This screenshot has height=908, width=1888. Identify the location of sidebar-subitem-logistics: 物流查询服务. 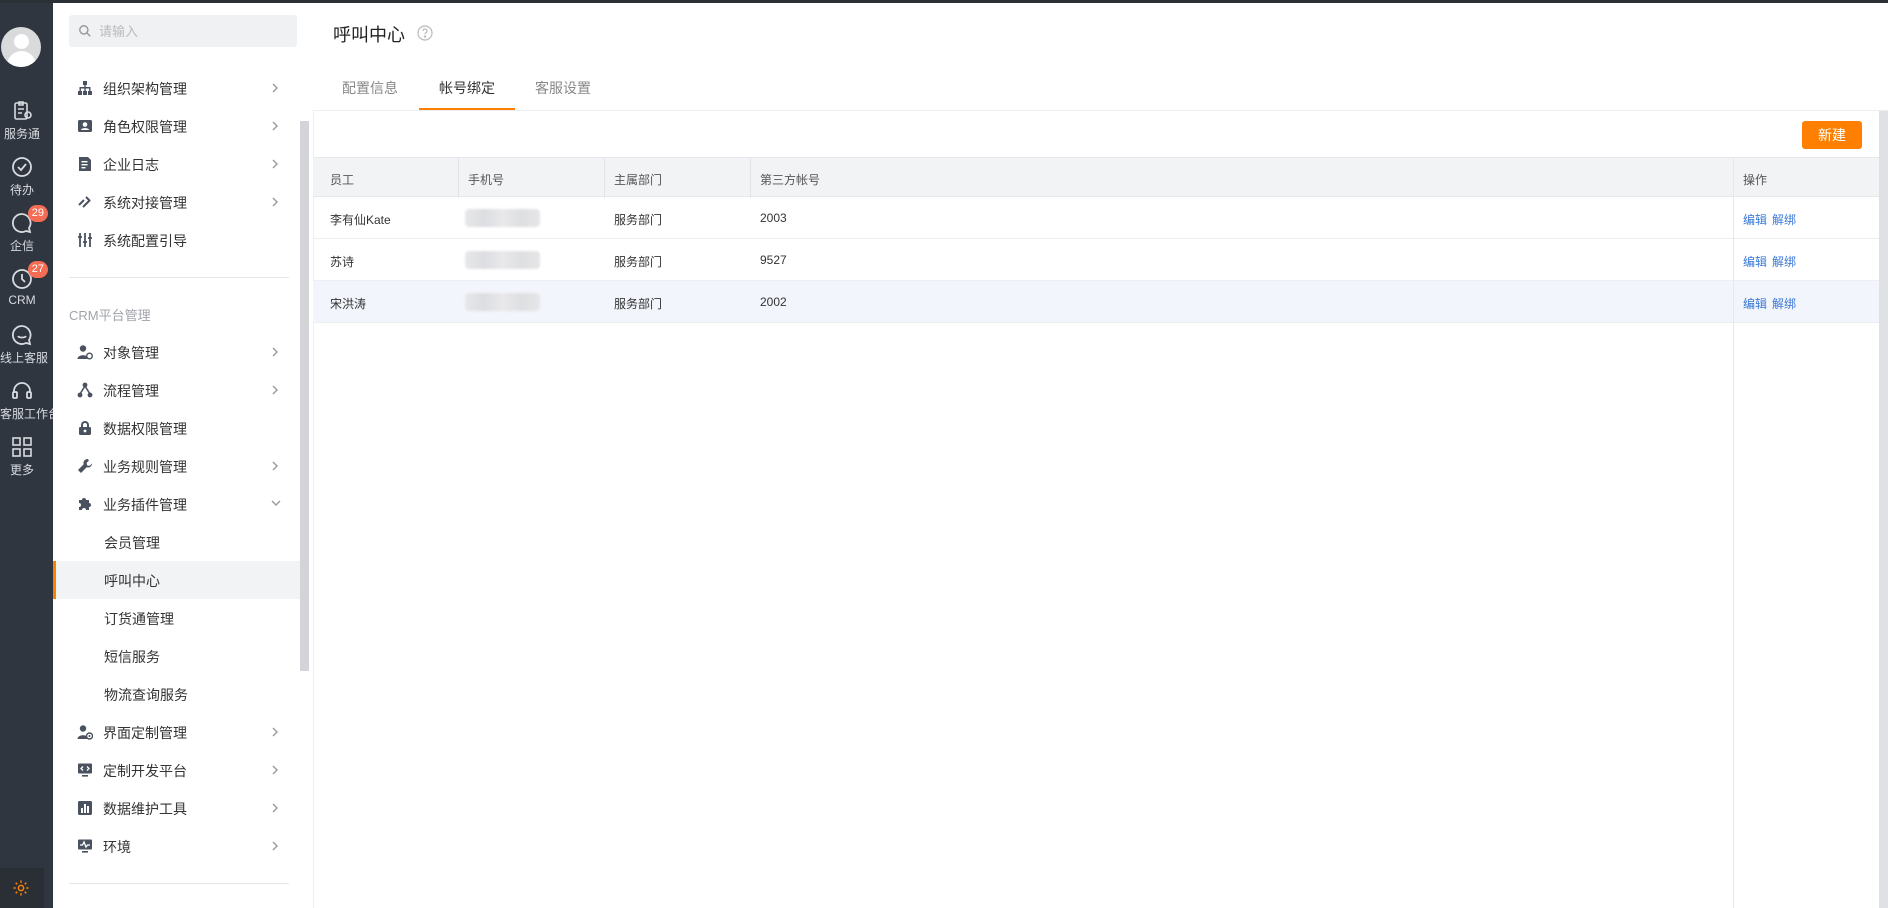
(177, 694).